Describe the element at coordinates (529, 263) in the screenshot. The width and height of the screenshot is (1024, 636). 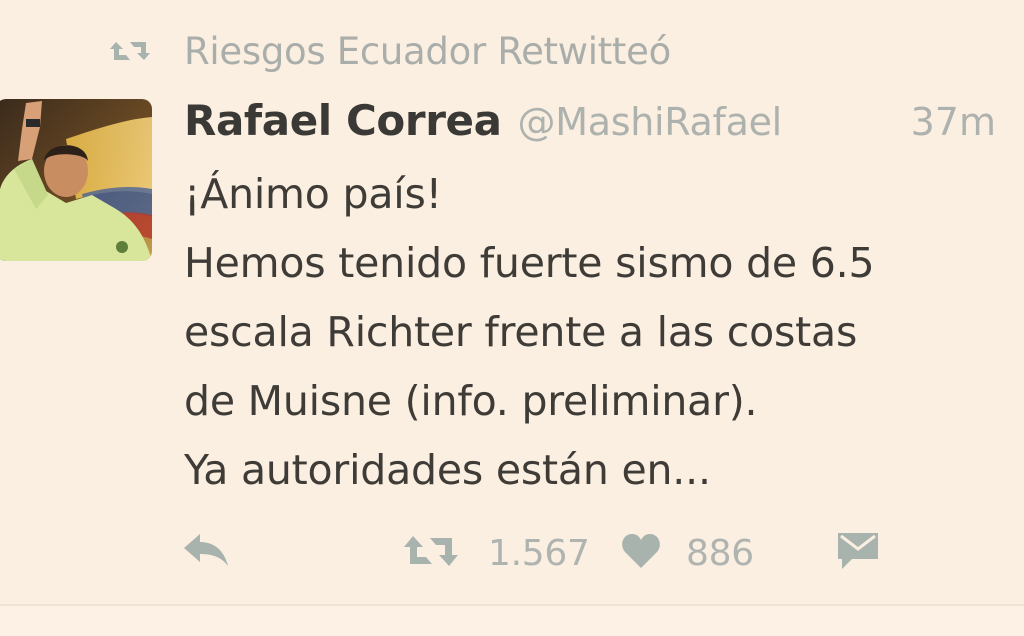
I see `tweet-text-line: Hemos tenido fuerte sismo de 6.5` at that location.